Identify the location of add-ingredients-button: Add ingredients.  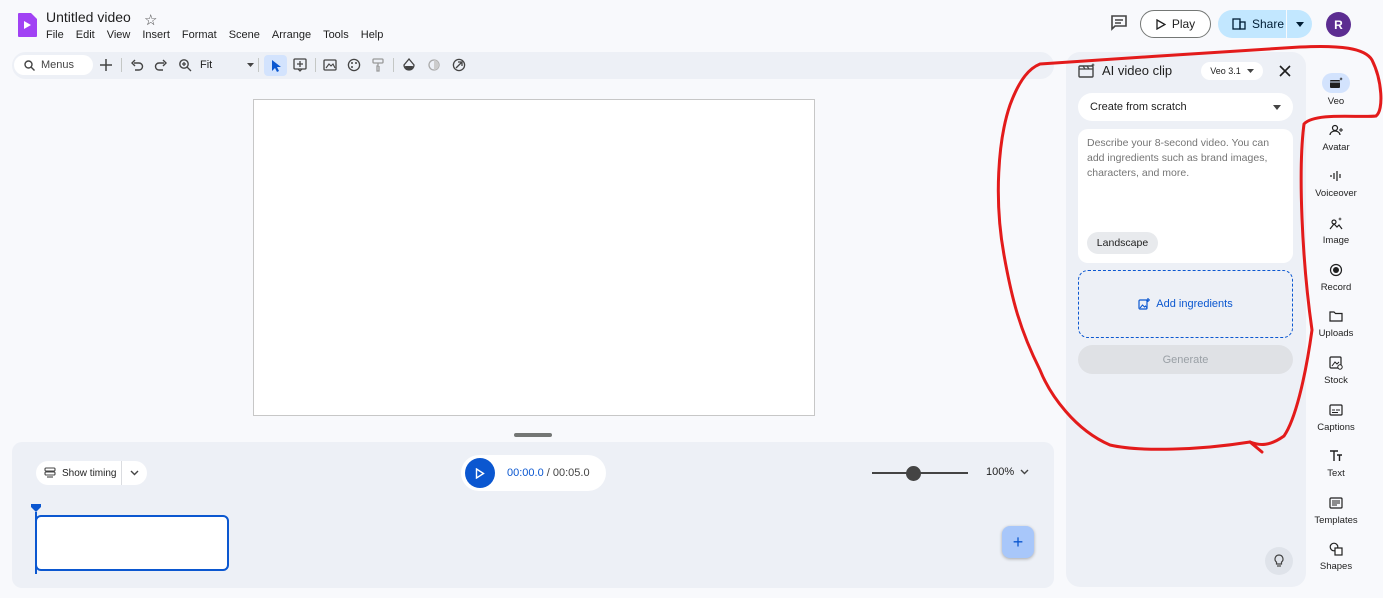
(1185, 304).